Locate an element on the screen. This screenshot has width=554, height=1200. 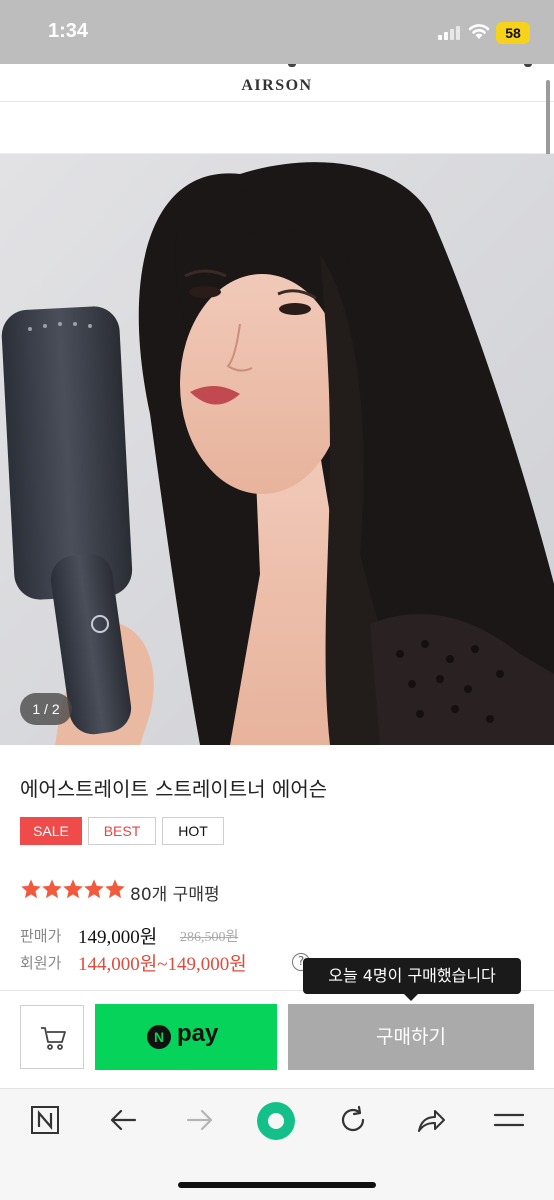
share-icon is located at coordinates (431, 1120).